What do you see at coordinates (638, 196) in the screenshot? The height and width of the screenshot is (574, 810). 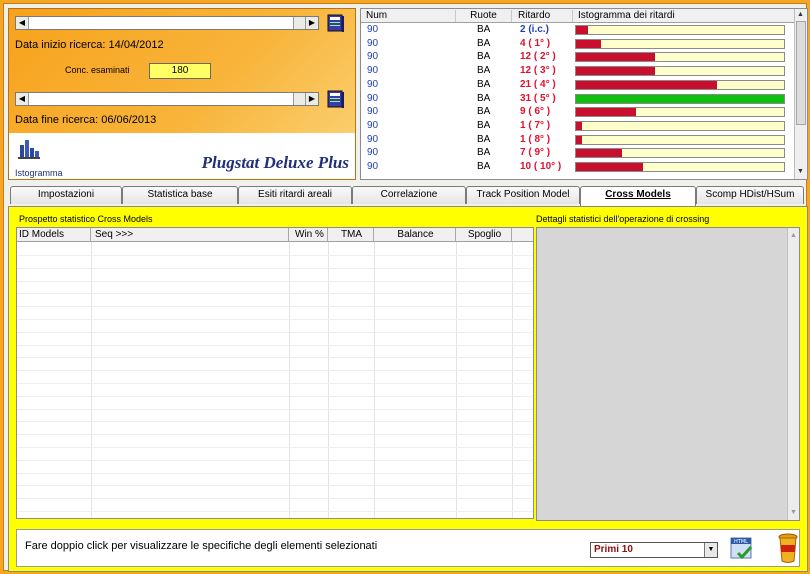 I see `tab-cross-models: Cross Models` at bounding box center [638, 196].